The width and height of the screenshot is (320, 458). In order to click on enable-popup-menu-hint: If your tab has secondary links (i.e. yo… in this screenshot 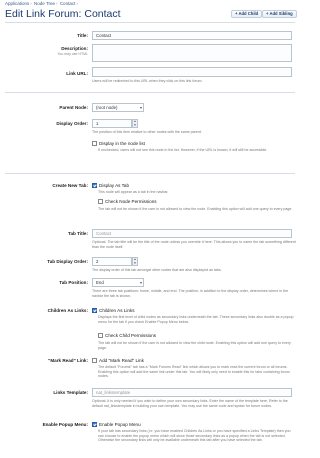, I will do `click(194, 436)`.